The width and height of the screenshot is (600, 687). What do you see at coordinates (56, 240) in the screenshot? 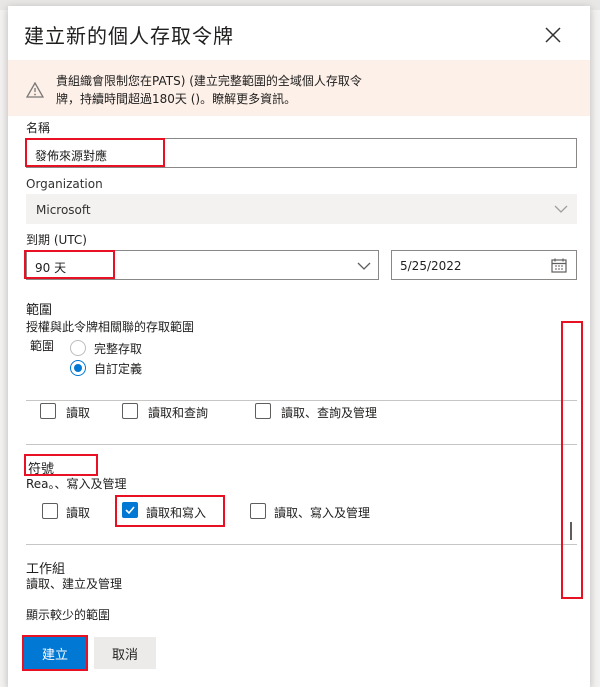
I see `expiration-label: 到期 (UTC)` at bounding box center [56, 240].